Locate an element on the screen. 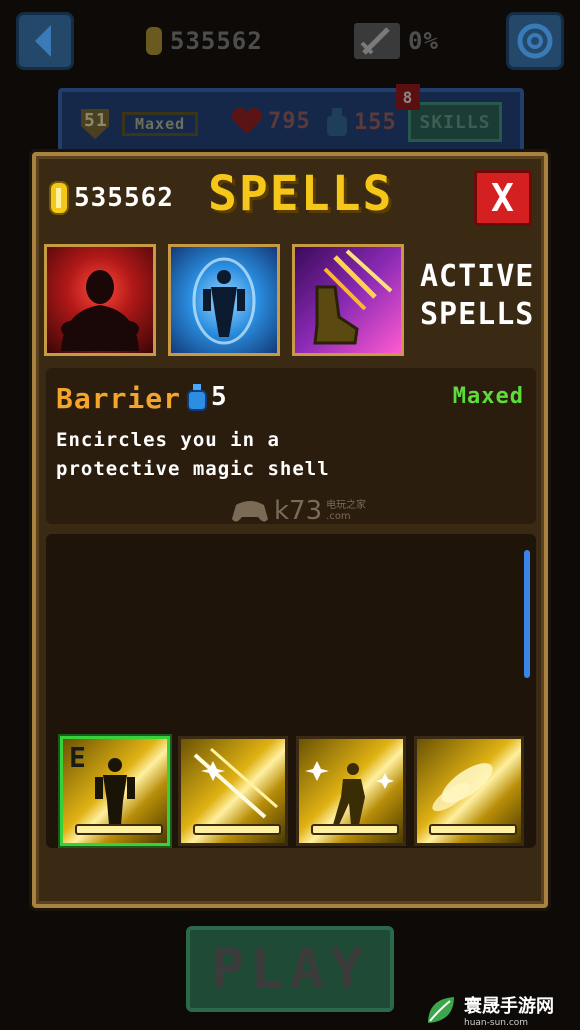  gear-icon is located at coordinates (535, 41).